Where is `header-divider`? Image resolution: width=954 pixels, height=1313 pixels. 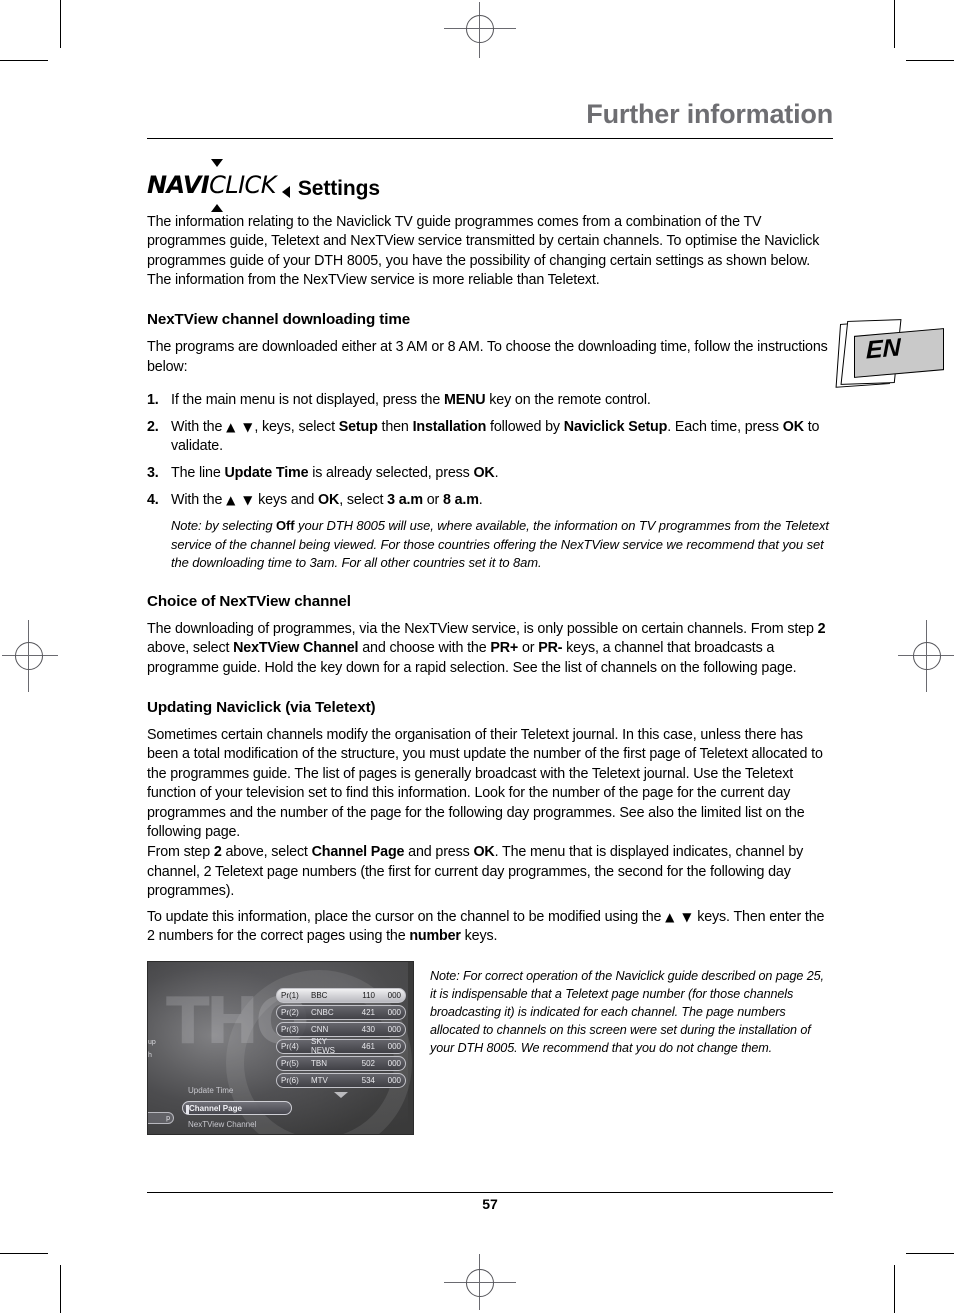
header-divider is located at coordinates (490, 138).